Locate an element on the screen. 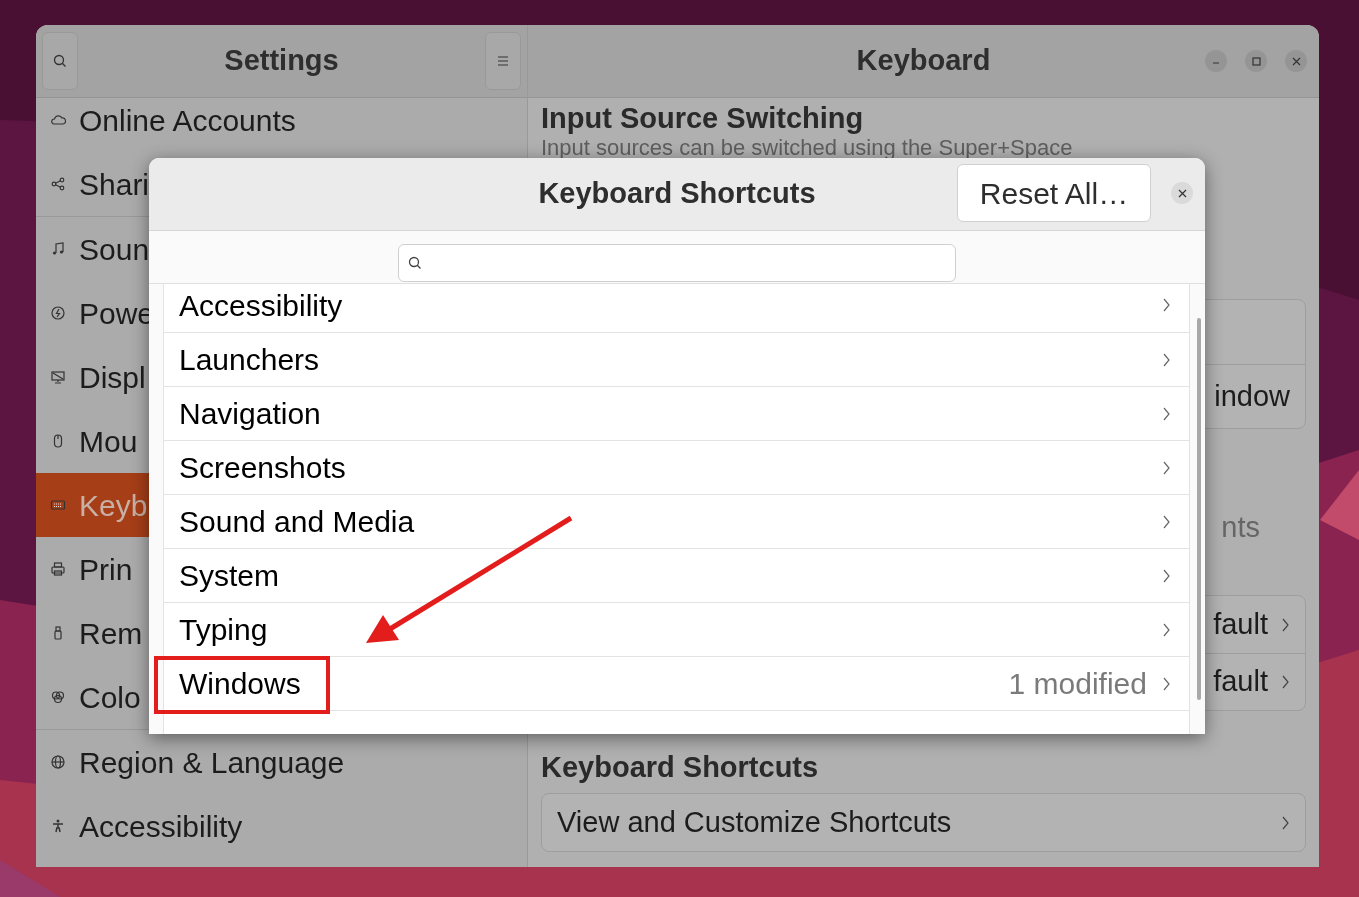 The width and height of the screenshot is (1359, 897). dialog-title: Keyboard Shortcuts is located at coordinates (677, 194).